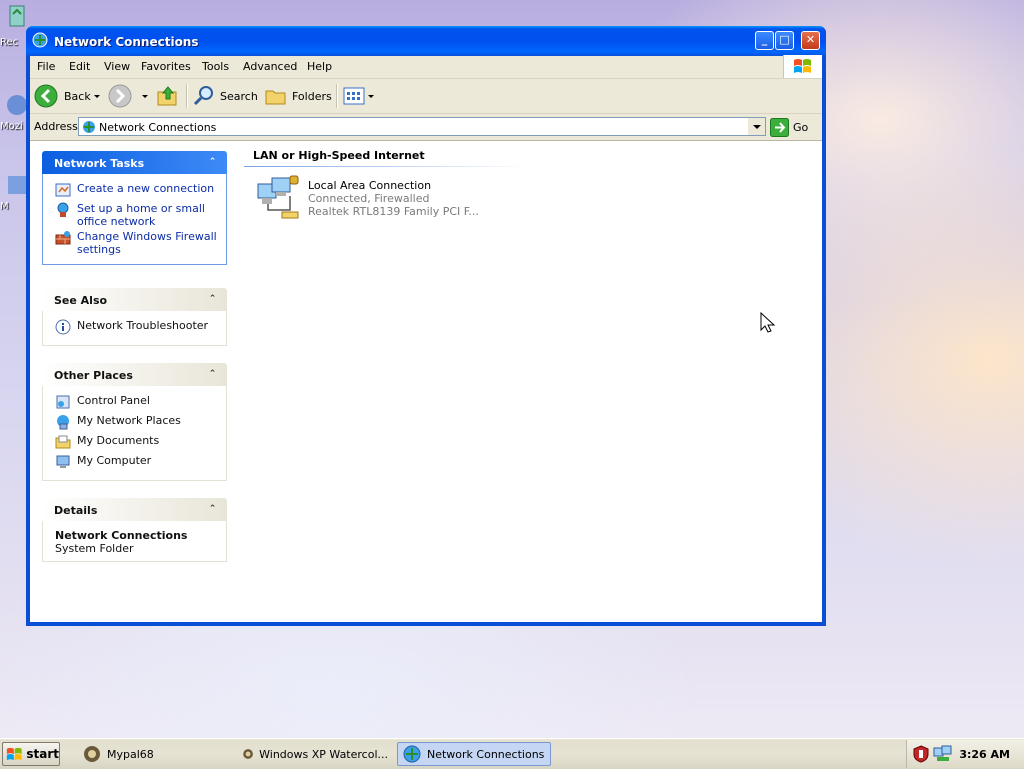  What do you see at coordinates (134, 299) in the screenshot?
I see `see-also-header: See Also ⌃` at bounding box center [134, 299].